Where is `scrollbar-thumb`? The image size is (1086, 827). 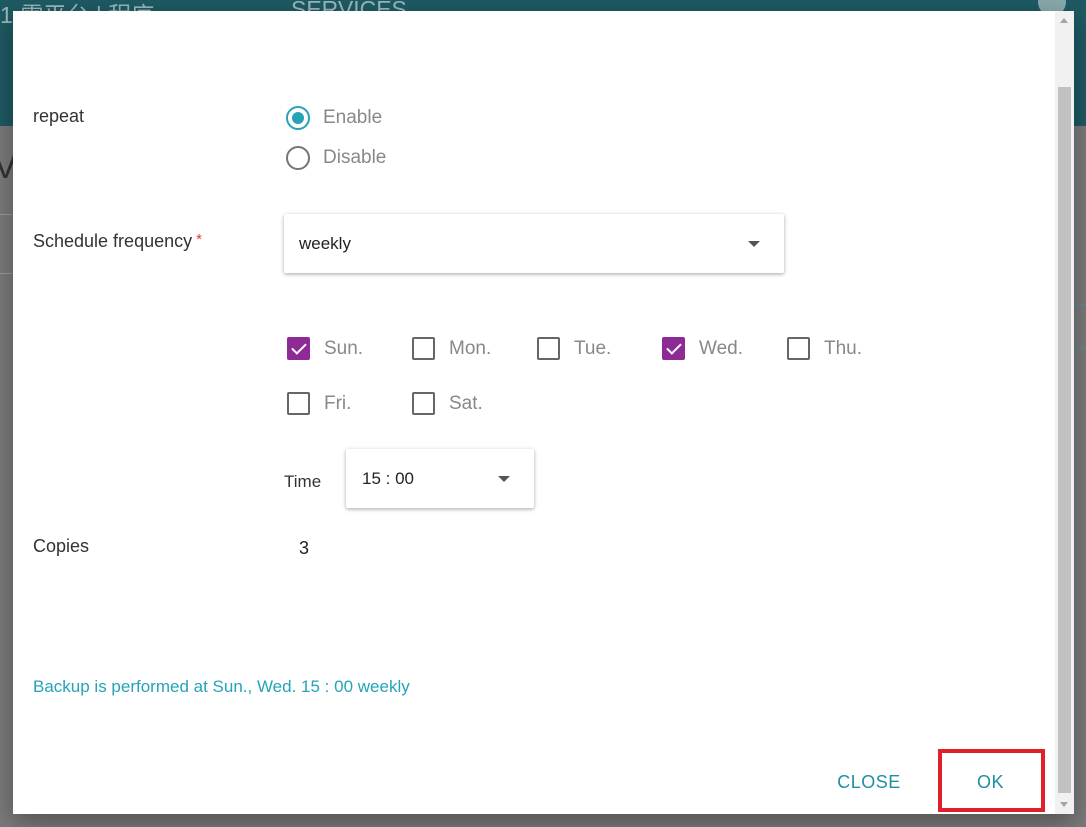 scrollbar-thumb is located at coordinates (1064, 440).